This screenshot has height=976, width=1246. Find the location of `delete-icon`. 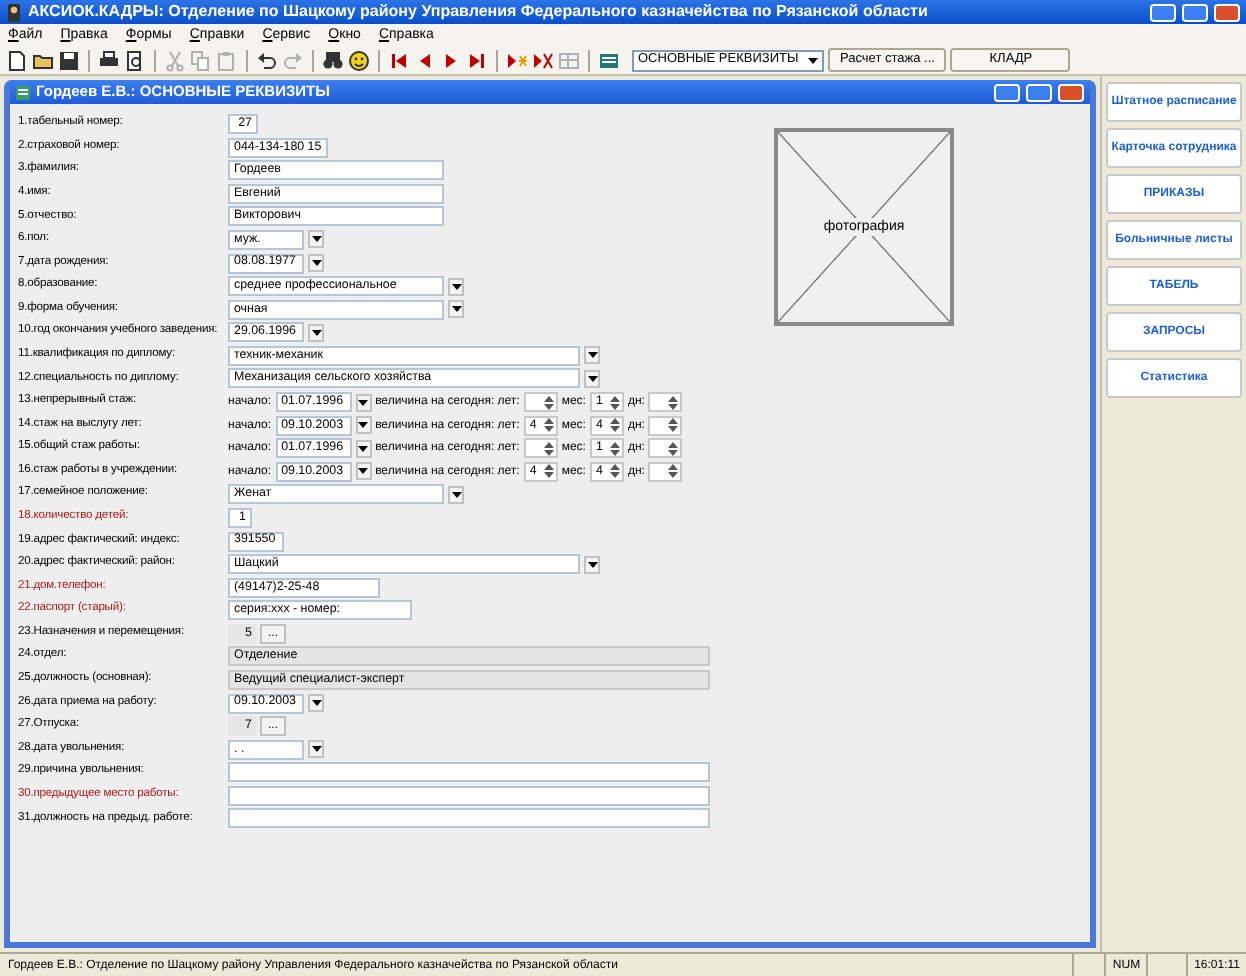

delete-icon is located at coordinates (543, 60).